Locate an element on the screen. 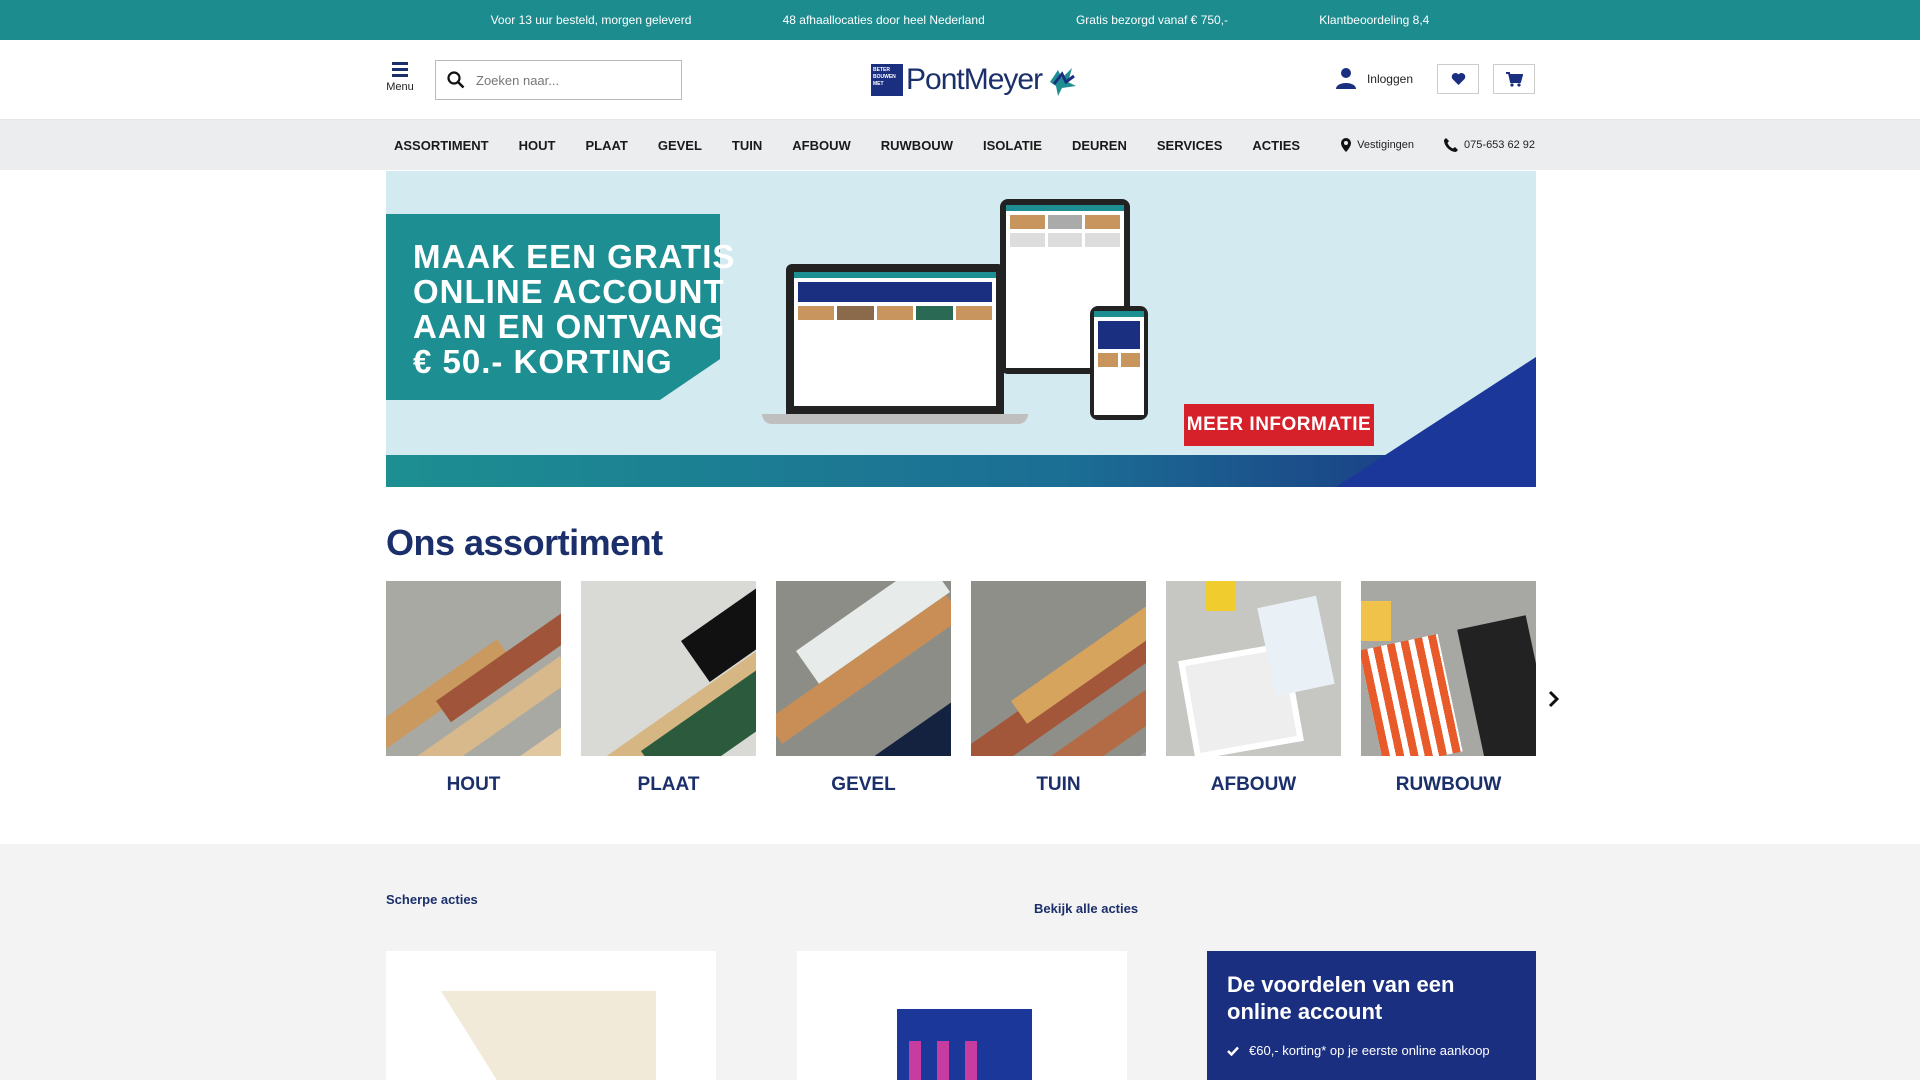  menu-label: Menu is located at coordinates (400, 87).